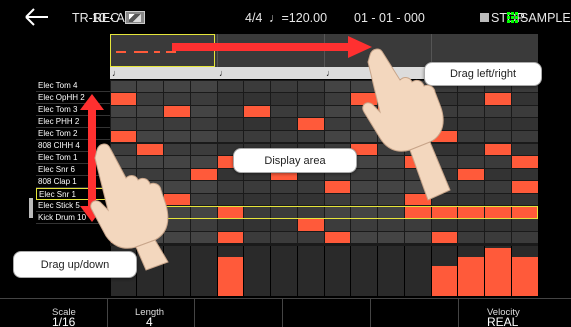 The height and width of the screenshot is (327, 571). What do you see at coordinates (272, 47) in the screenshot?
I see `arrow-right-icon` at bounding box center [272, 47].